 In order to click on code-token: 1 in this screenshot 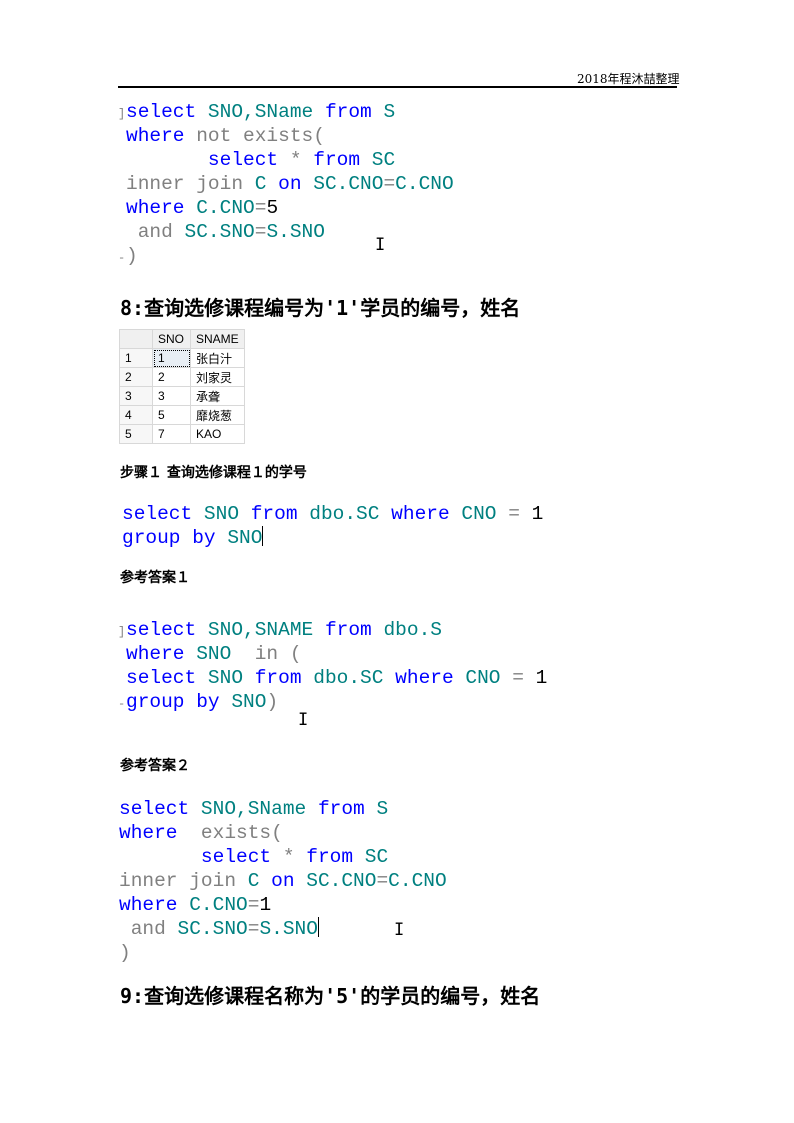, I will do `click(537, 514)`.